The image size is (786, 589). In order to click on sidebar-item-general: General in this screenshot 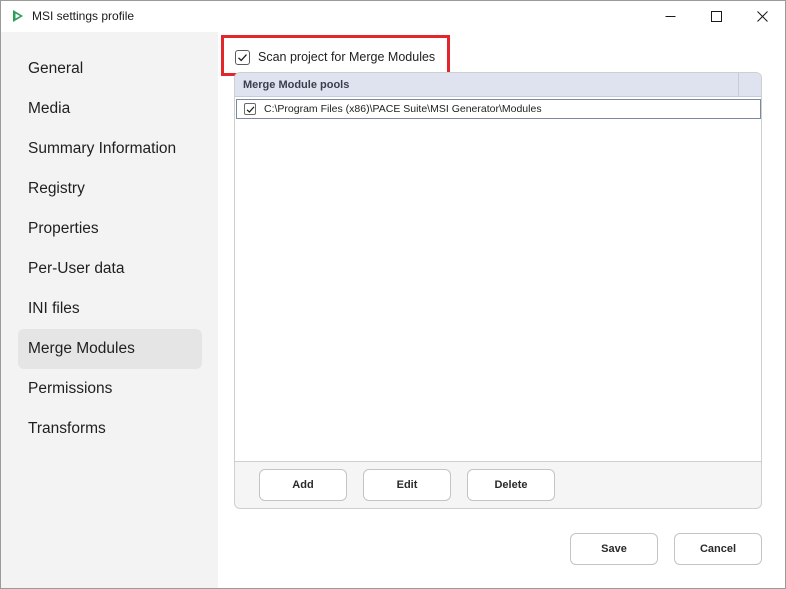, I will do `click(110, 69)`.